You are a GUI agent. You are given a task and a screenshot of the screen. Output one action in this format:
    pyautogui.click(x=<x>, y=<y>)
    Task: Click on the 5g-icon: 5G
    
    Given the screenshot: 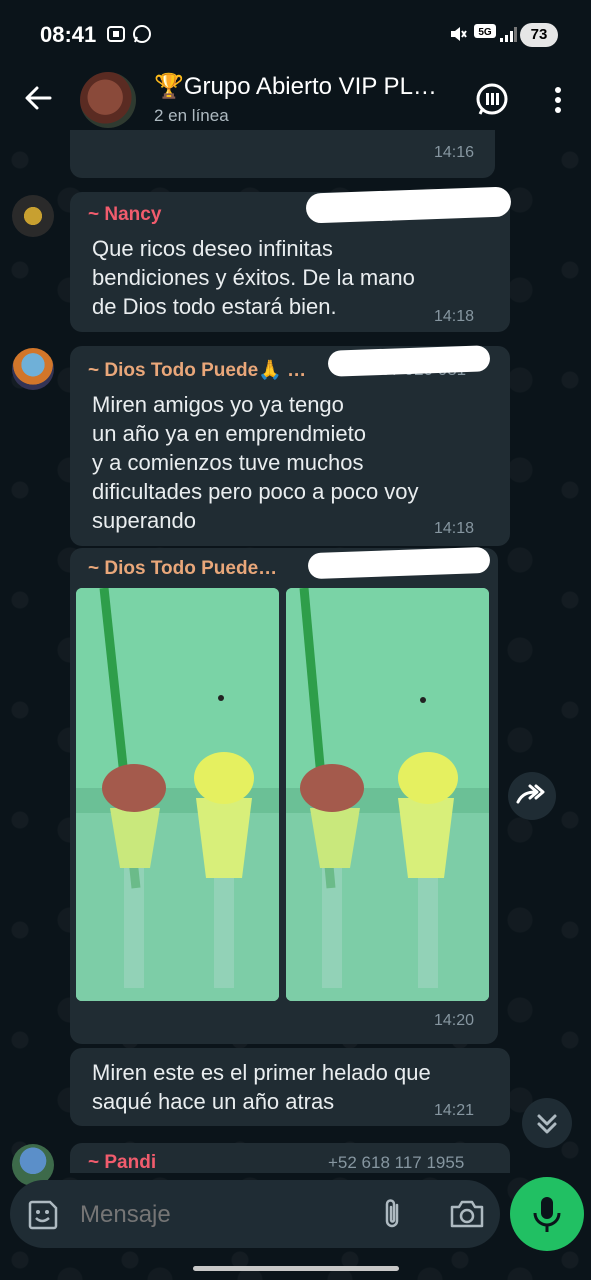 What is the action you would take?
    pyautogui.click(x=485, y=31)
    